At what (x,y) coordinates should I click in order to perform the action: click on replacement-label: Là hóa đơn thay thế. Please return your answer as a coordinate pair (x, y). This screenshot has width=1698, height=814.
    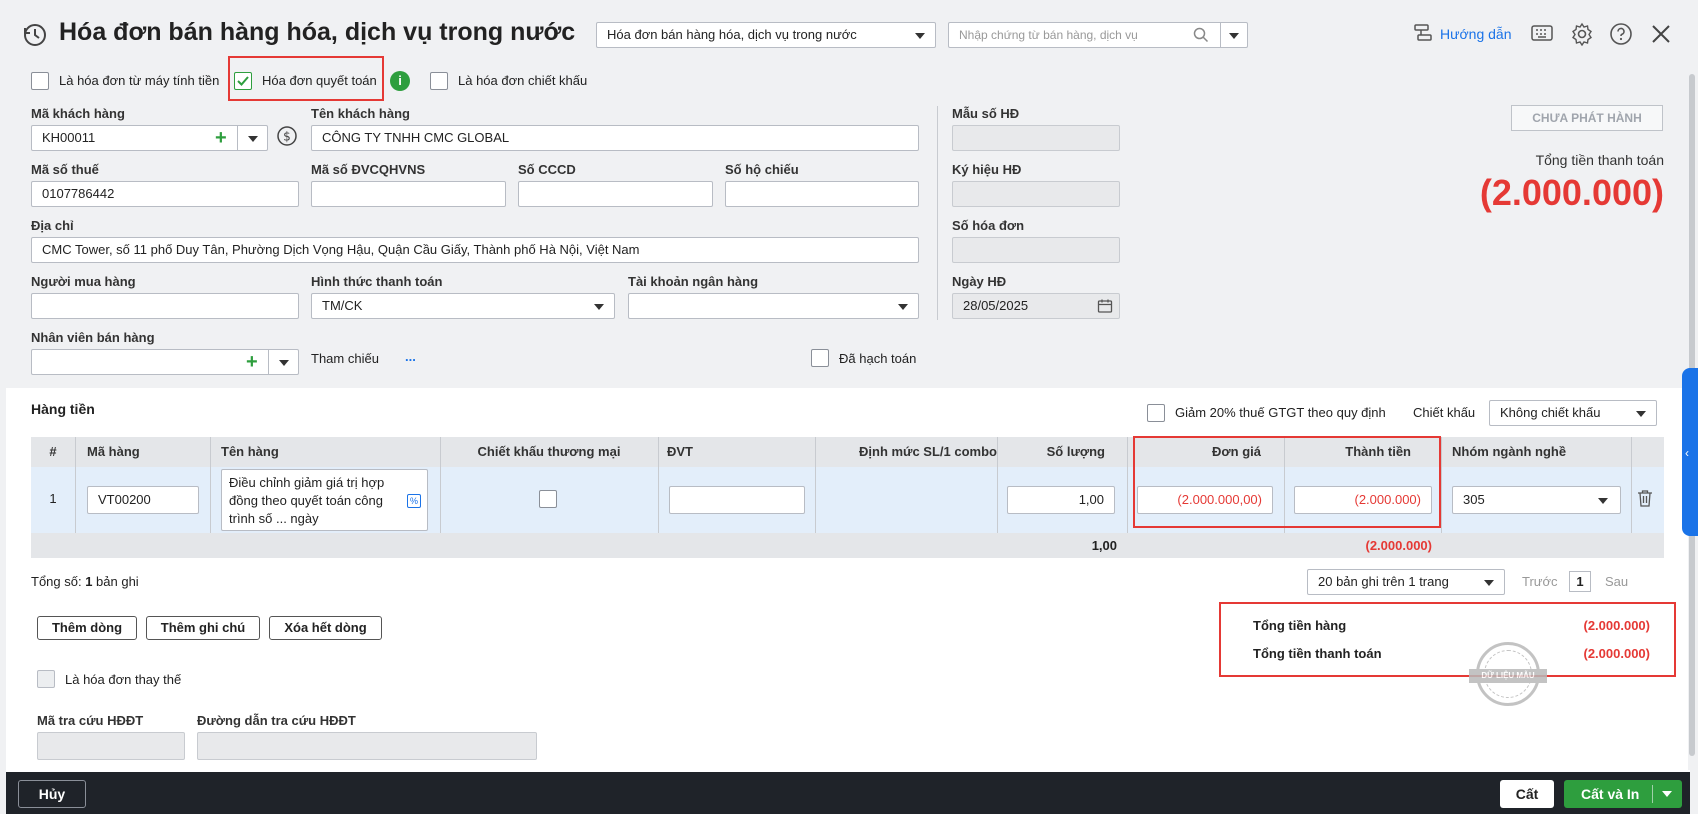
    Looking at the image, I should click on (123, 679).